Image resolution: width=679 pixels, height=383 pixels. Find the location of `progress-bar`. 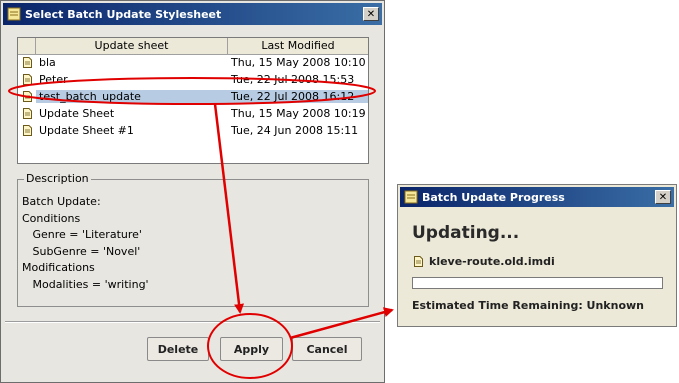

progress-bar is located at coordinates (537, 283).